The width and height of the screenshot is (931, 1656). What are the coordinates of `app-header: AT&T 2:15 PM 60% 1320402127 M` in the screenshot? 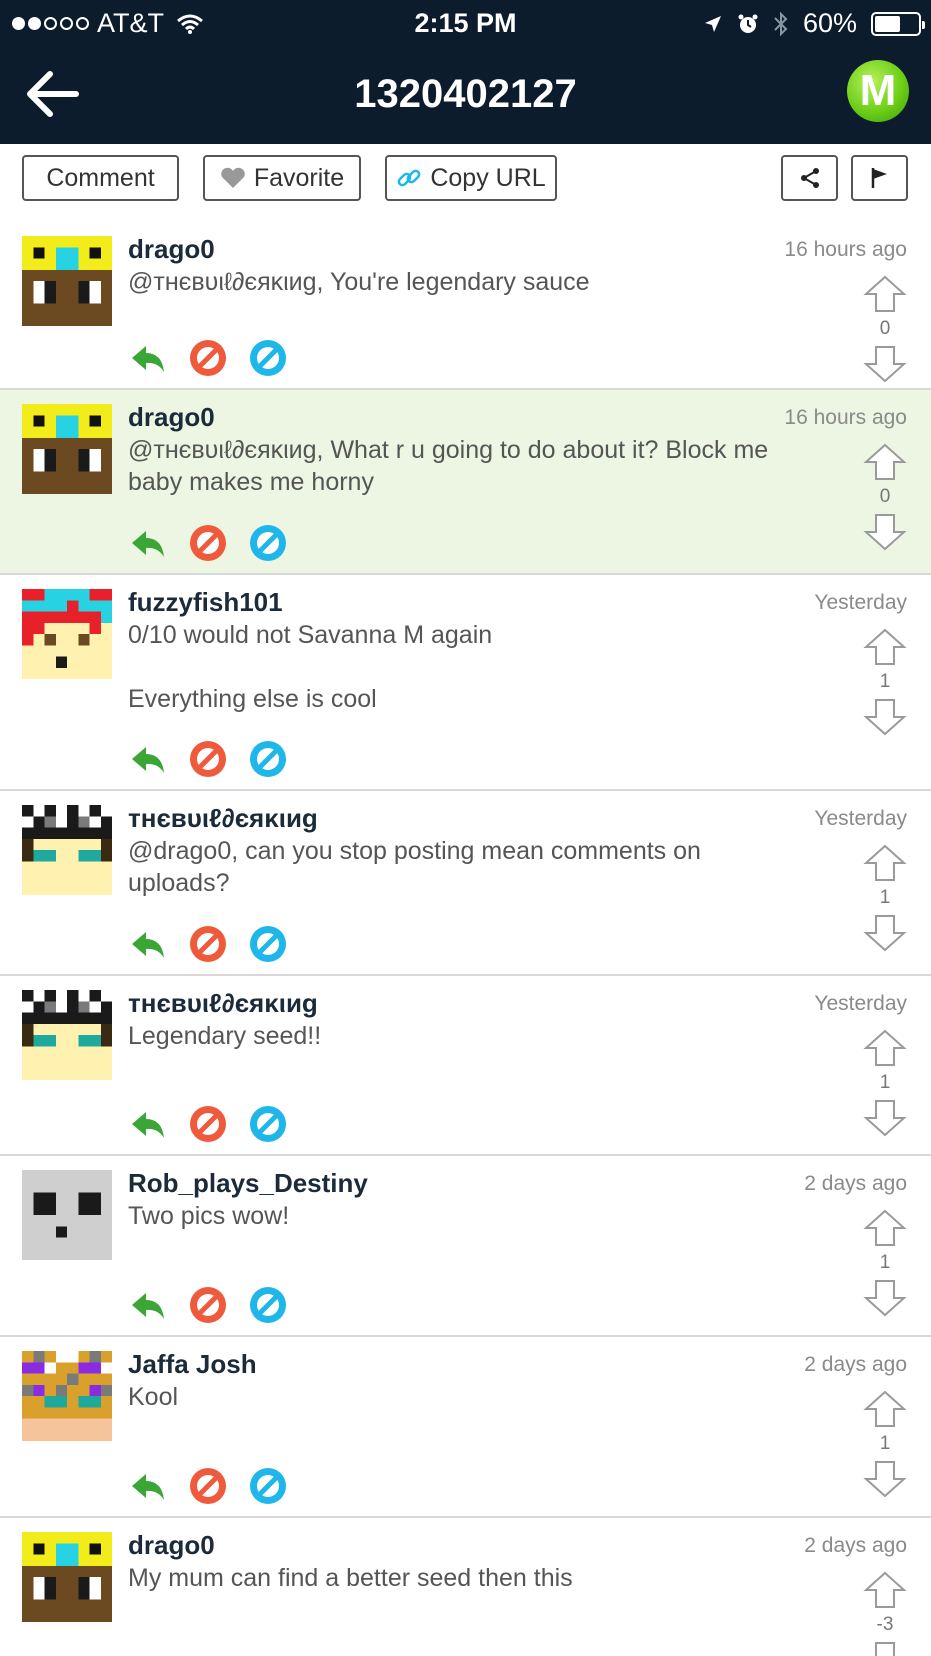 It's located at (465, 72).